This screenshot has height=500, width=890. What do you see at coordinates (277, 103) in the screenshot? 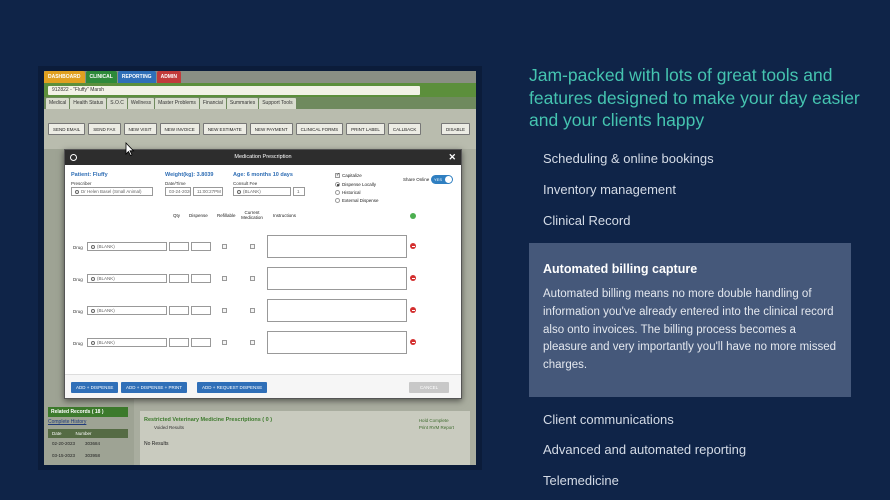
I see `tab-support-tools: Support Tools` at bounding box center [277, 103].